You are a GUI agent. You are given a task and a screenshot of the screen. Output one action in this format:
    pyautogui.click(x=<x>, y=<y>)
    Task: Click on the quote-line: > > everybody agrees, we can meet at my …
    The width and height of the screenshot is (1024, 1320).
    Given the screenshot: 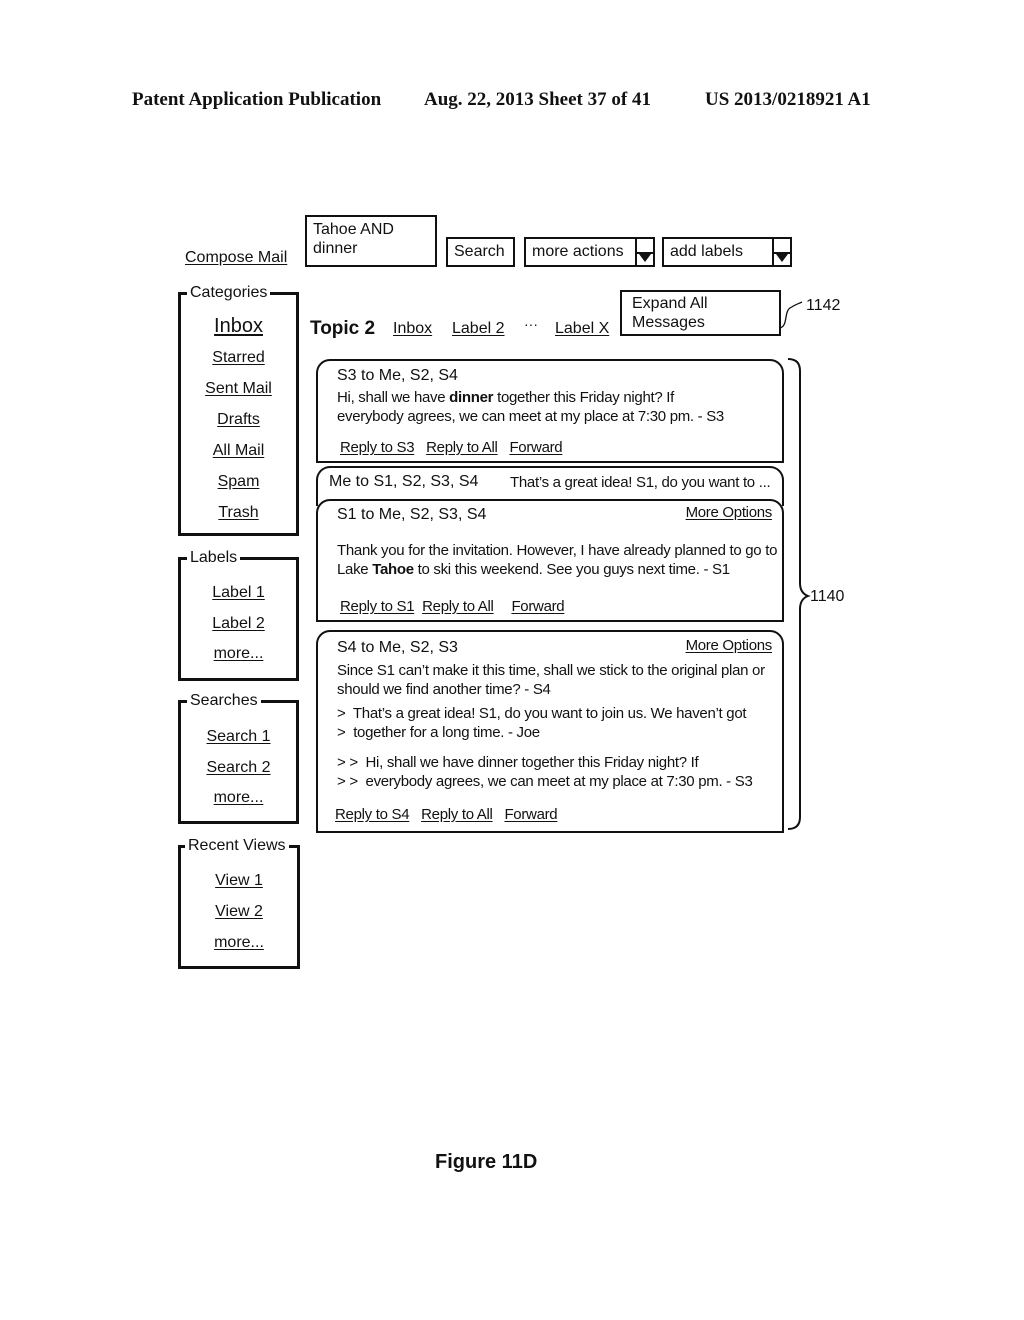 What is the action you would take?
    pyautogui.click(x=545, y=781)
    